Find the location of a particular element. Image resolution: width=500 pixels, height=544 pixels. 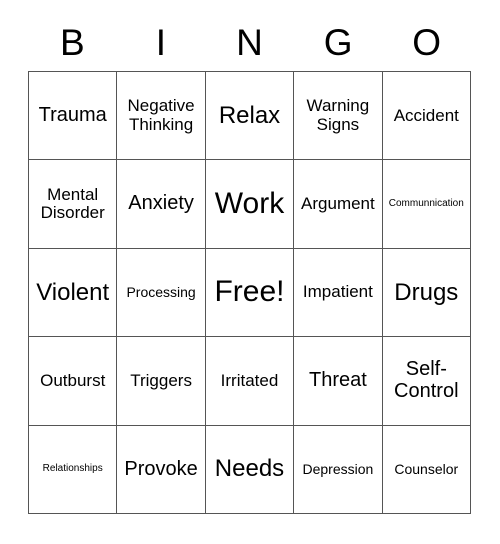

bingo-cell: Irritated is located at coordinates (250, 381).